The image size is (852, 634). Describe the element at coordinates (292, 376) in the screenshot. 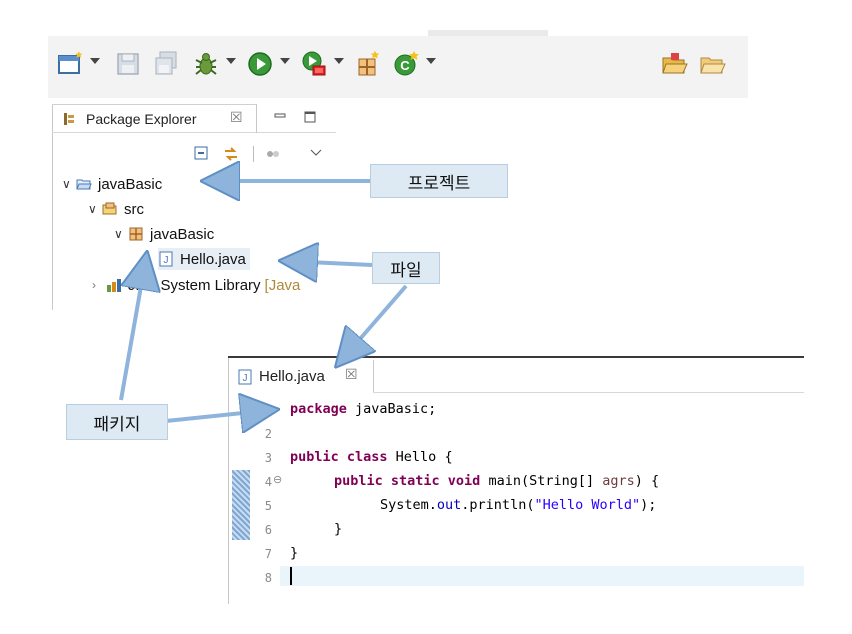

I see `editor-tab-label: Hello.java` at that location.